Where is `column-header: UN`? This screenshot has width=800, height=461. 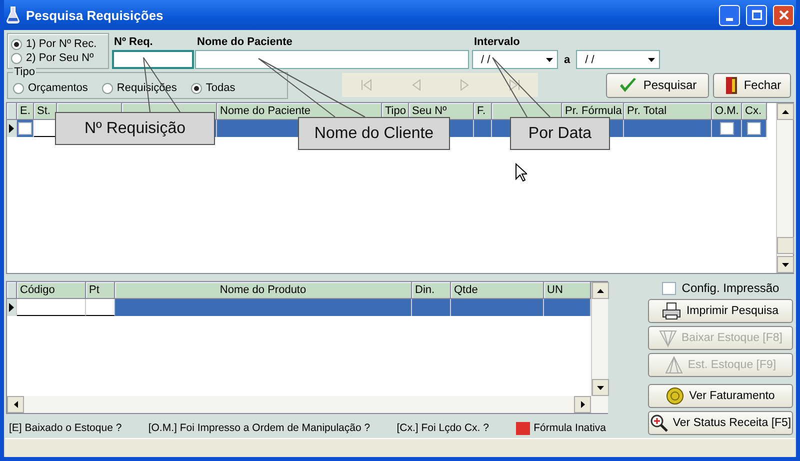
column-header: UN is located at coordinates (567, 290).